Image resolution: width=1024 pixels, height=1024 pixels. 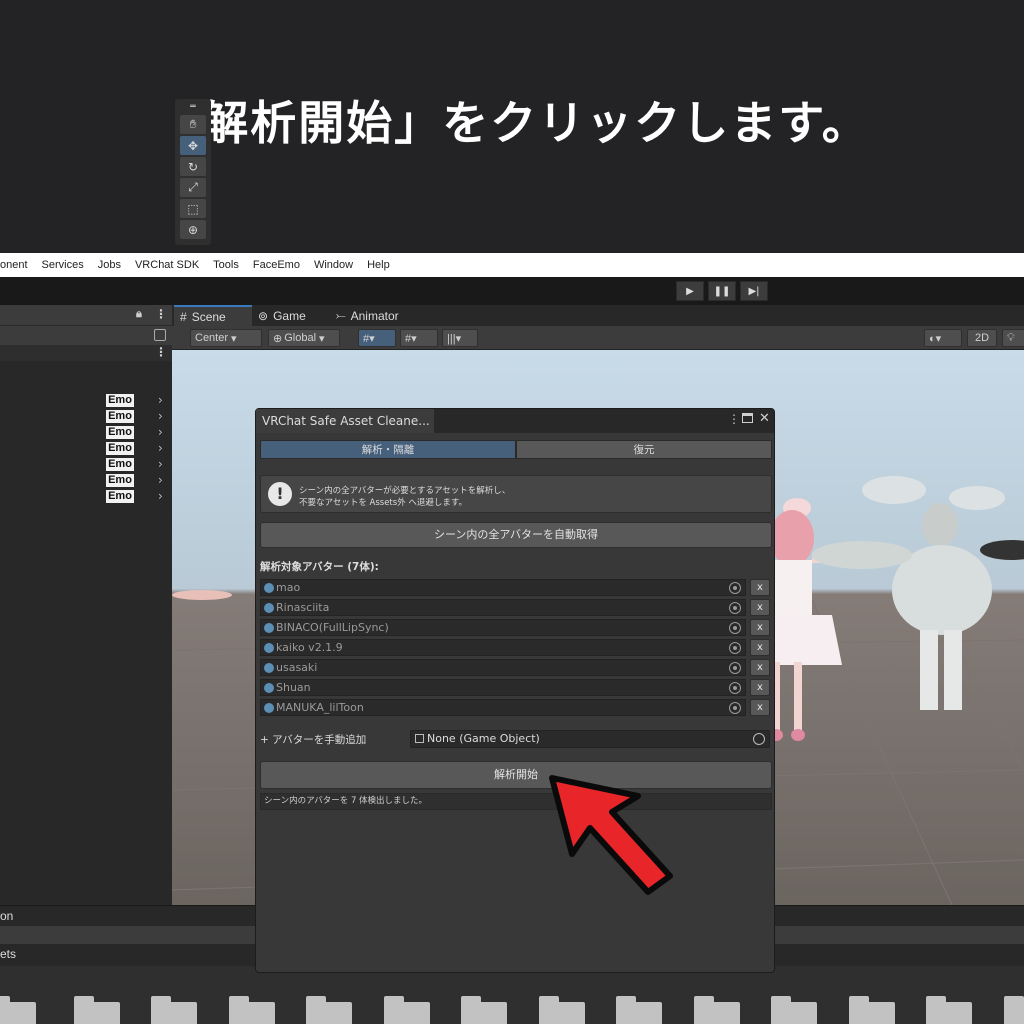 I want to click on hierarchy-search, so click(x=86, y=335).